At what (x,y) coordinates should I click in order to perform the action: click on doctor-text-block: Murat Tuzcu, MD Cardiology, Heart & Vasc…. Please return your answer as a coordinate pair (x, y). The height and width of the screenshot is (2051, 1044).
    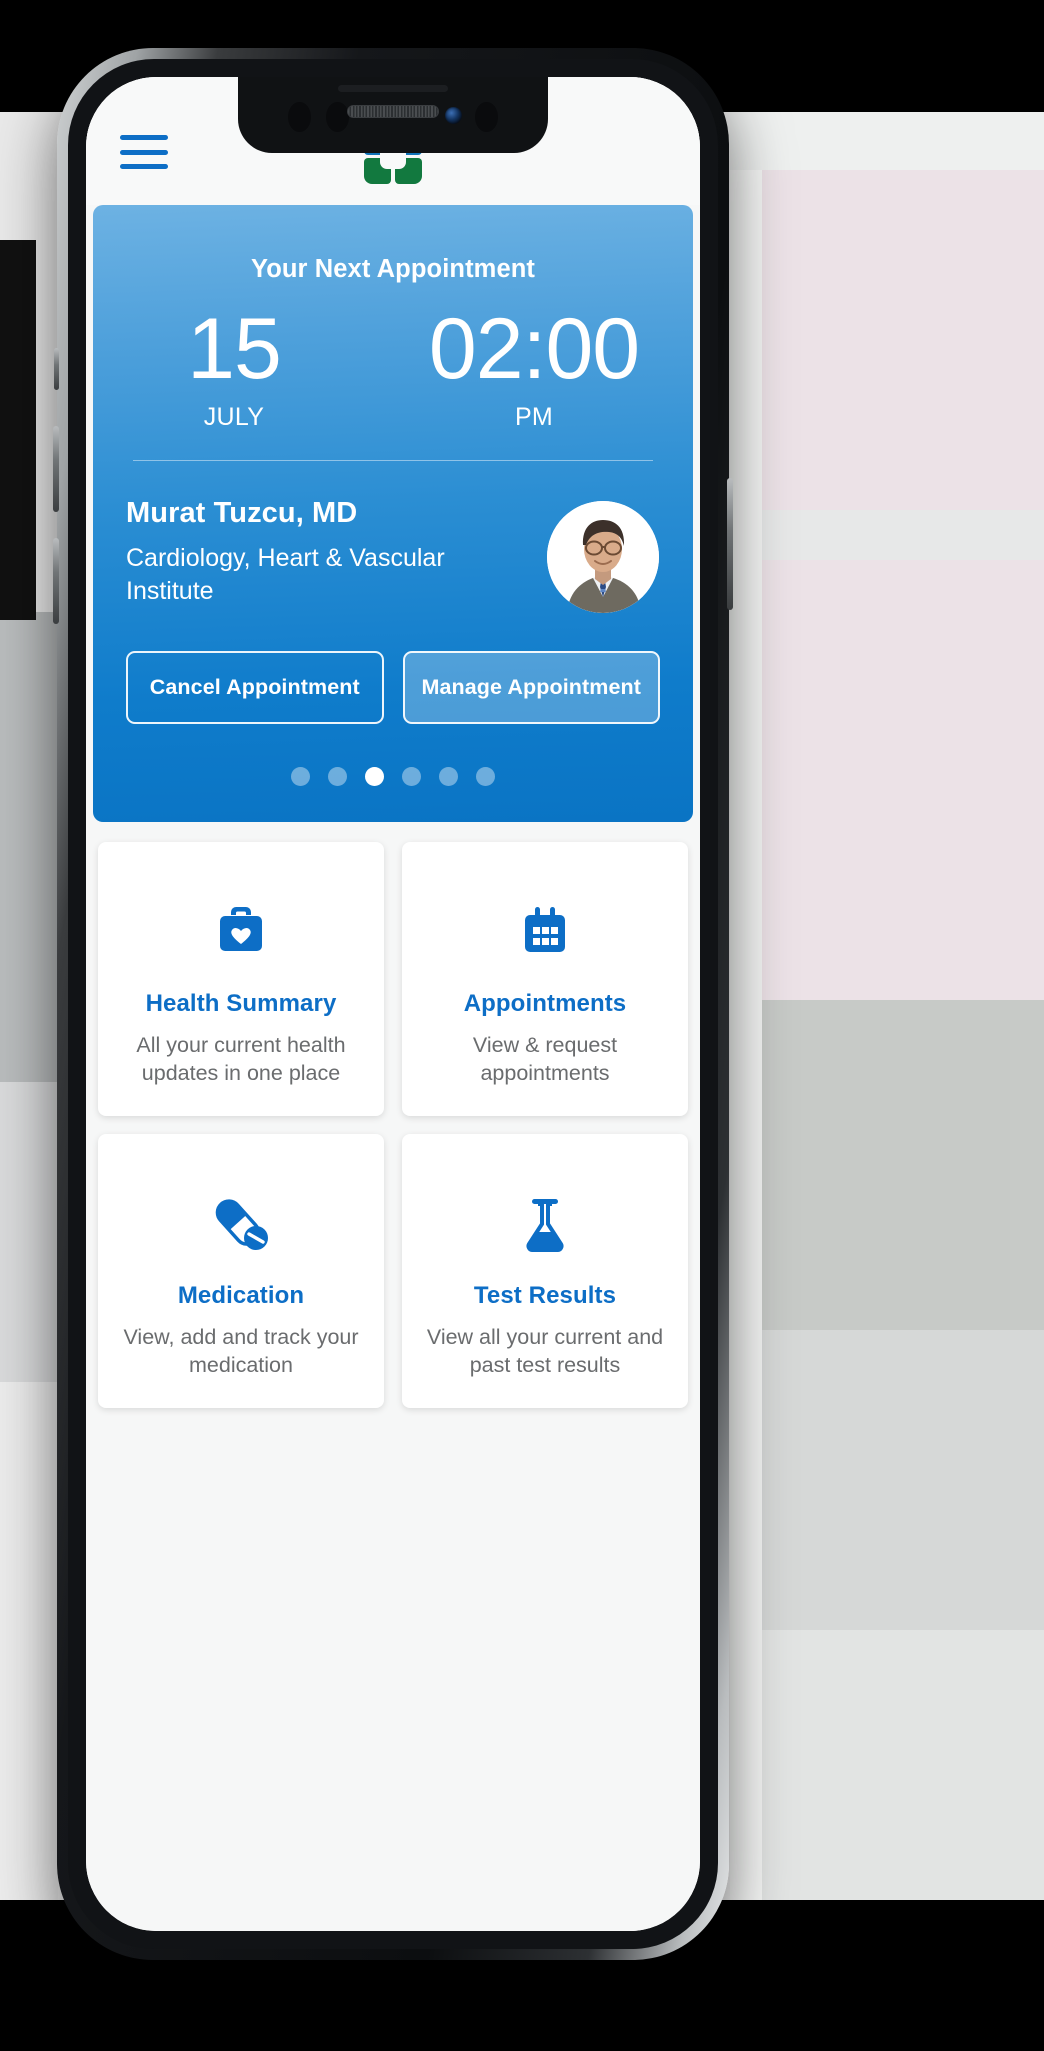
    Looking at the image, I should click on (336, 553).